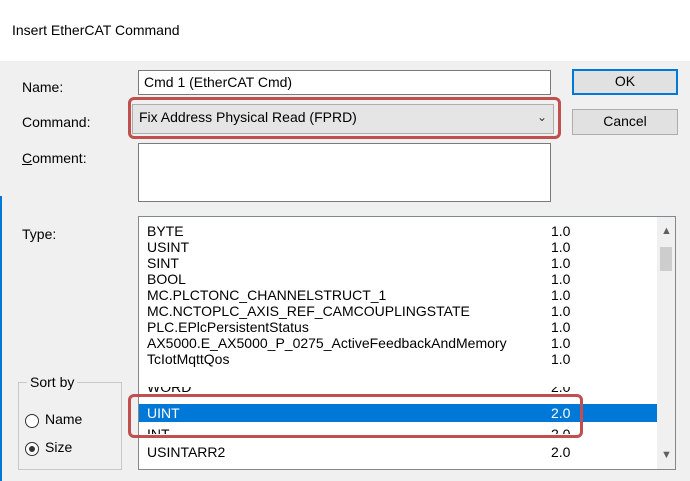  I want to click on list-item-selected: UINT 2.0, so click(398, 413).